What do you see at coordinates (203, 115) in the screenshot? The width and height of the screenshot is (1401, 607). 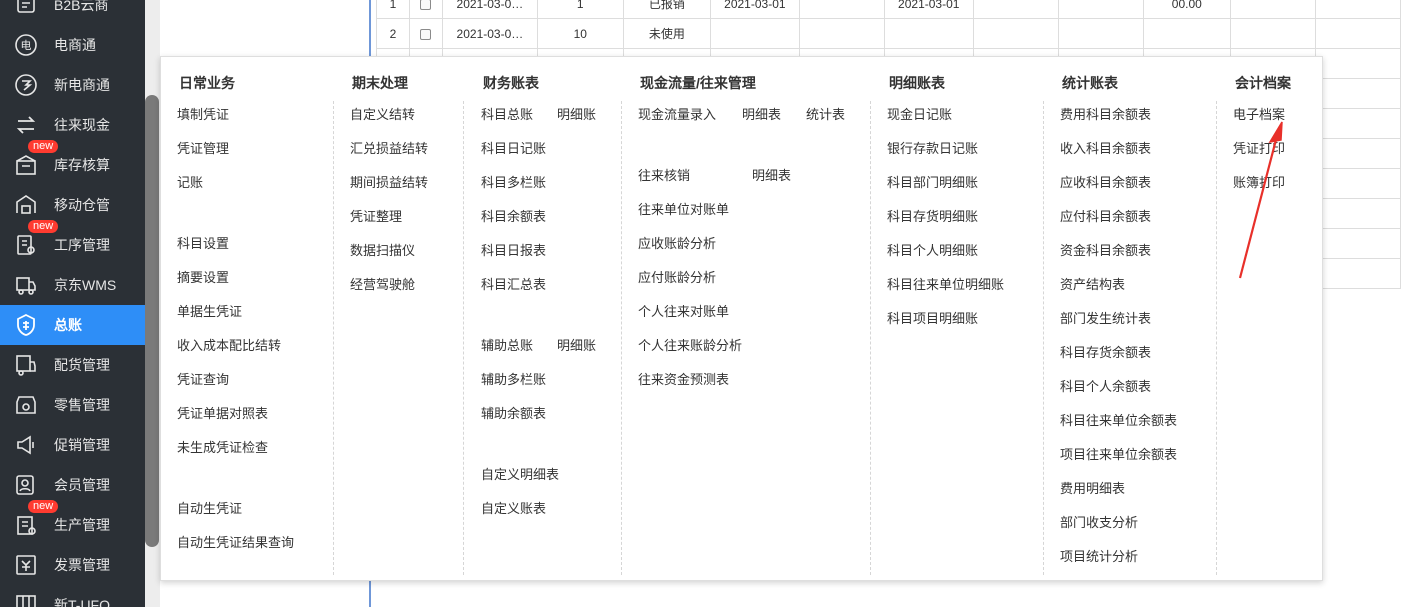 I see `menu-link: 填制凭证` at bounding box center [203, 115].